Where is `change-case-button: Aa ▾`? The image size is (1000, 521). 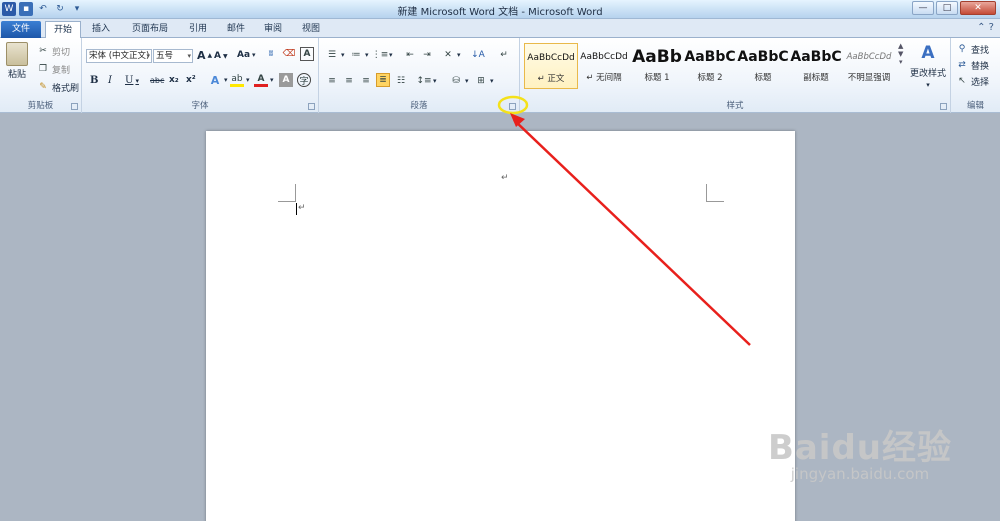 change-case-button: Aa ▾ is located at coordinates (246, 55).